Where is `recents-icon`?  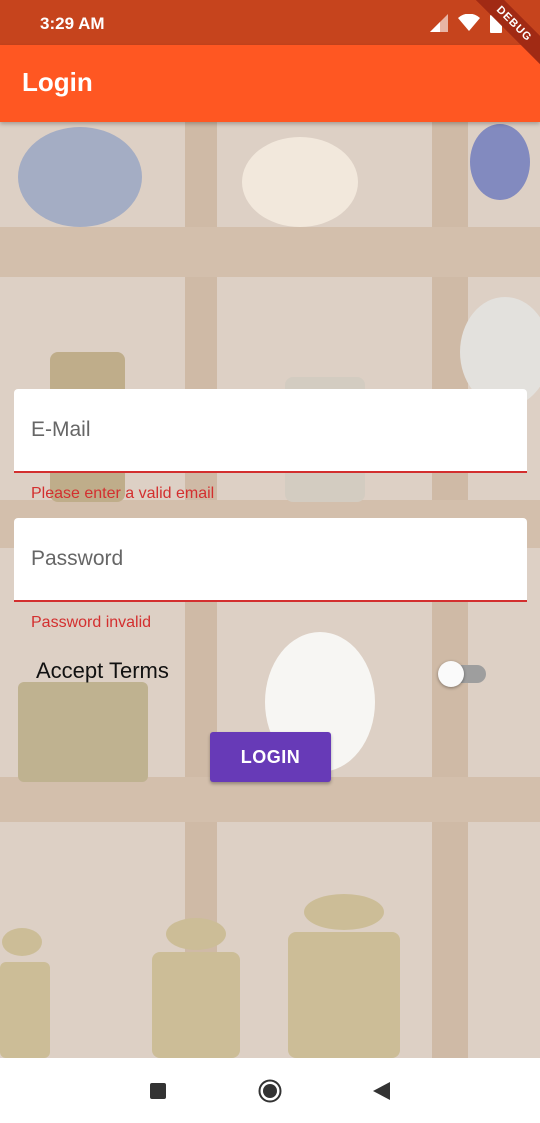
recents-icon is located at coordinates (158, 1091).